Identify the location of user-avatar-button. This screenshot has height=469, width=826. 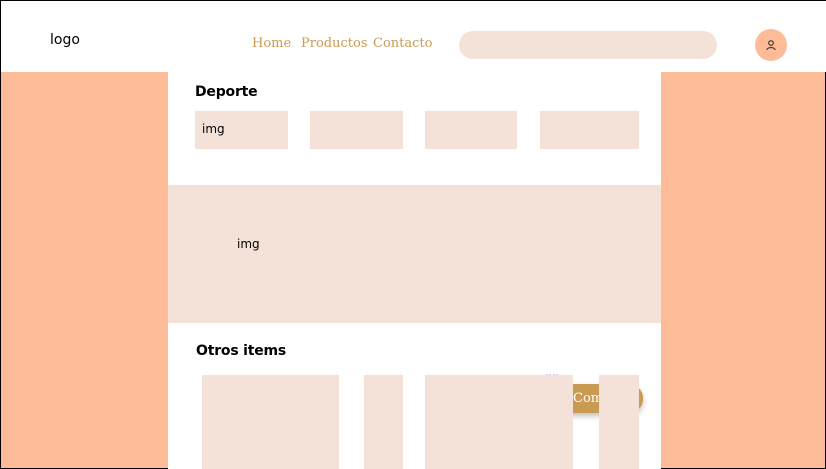
(771, 45).